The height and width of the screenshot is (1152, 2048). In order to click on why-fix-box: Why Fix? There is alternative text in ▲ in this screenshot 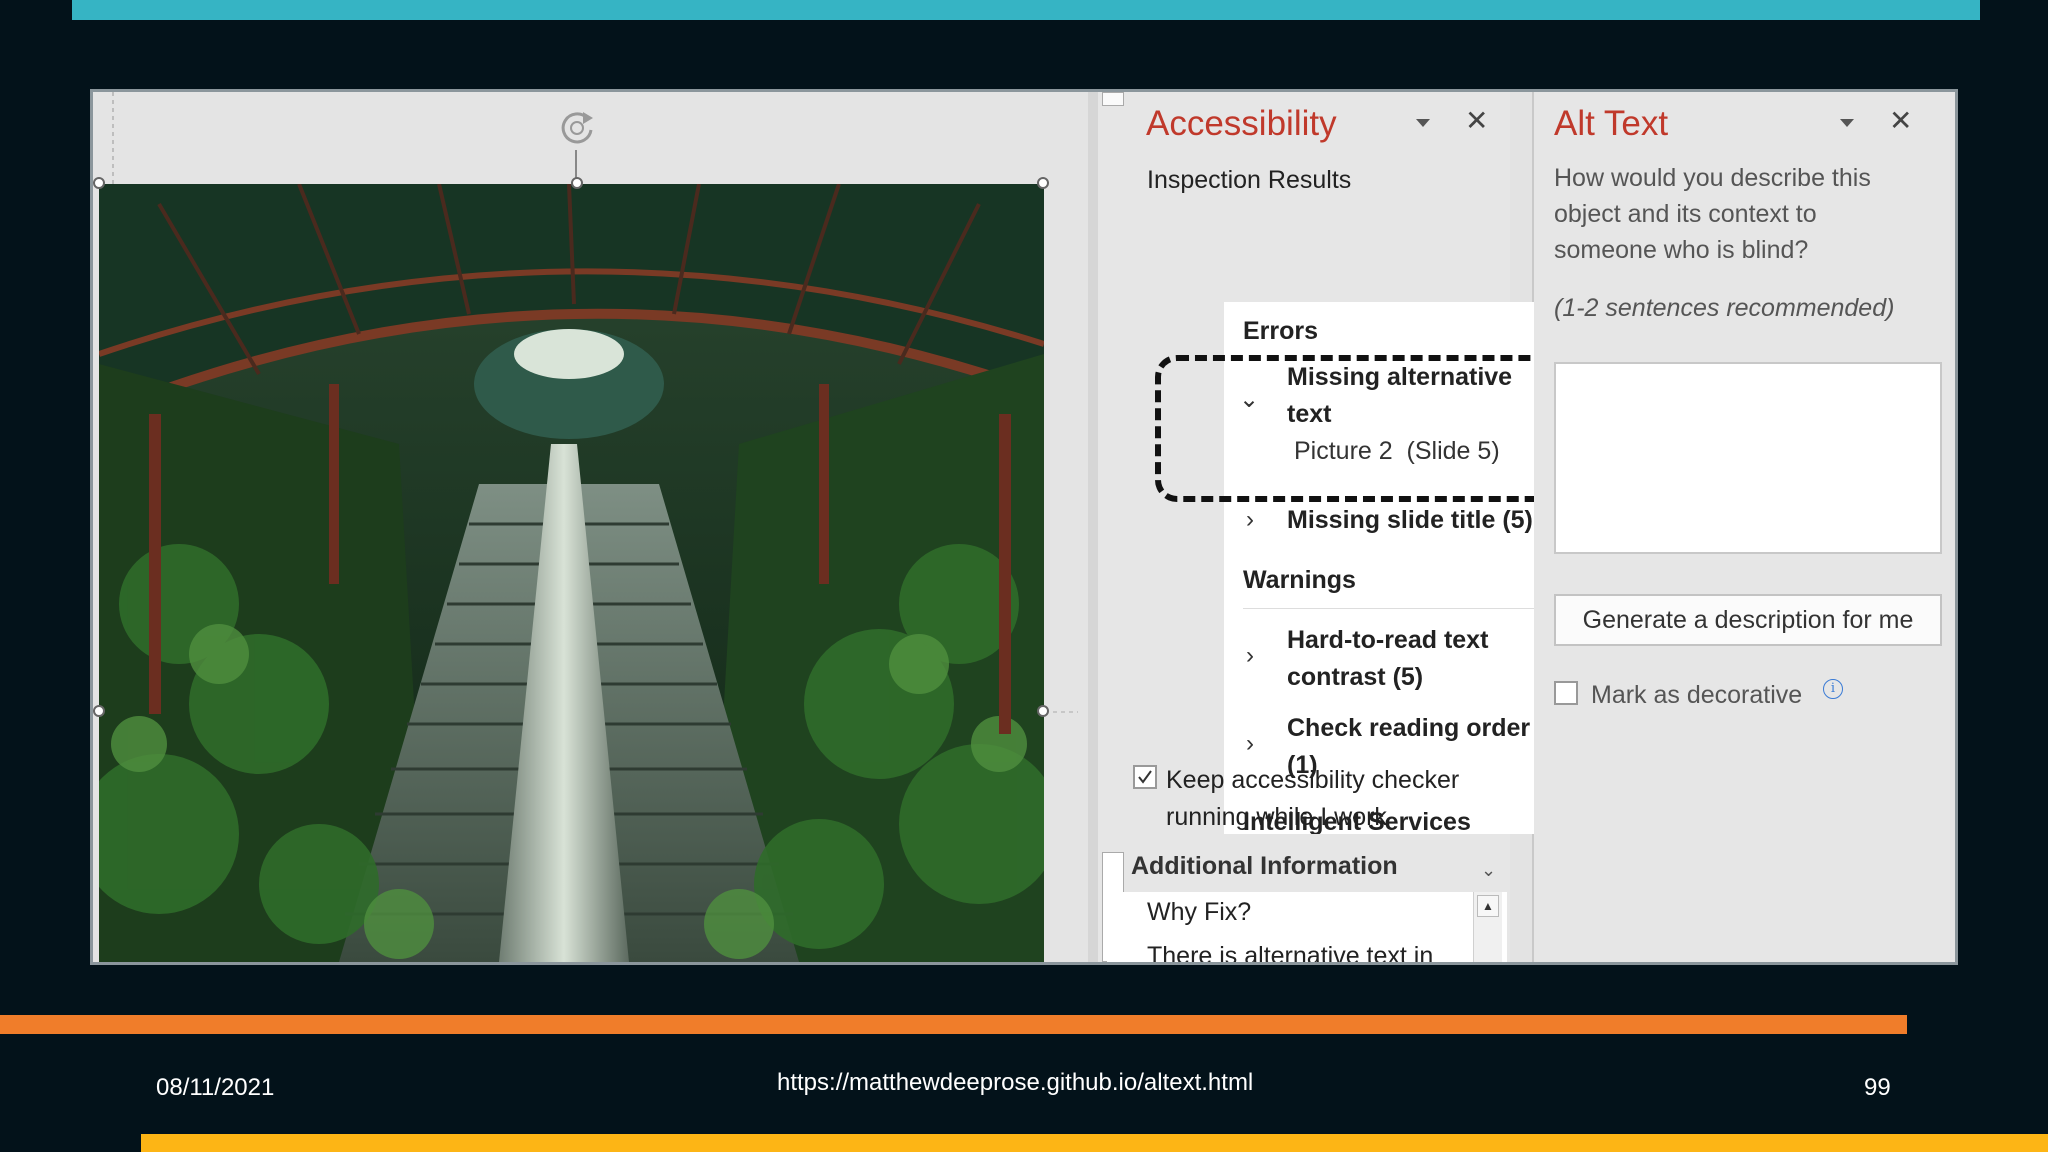, I will do `click(1307, 927)`.